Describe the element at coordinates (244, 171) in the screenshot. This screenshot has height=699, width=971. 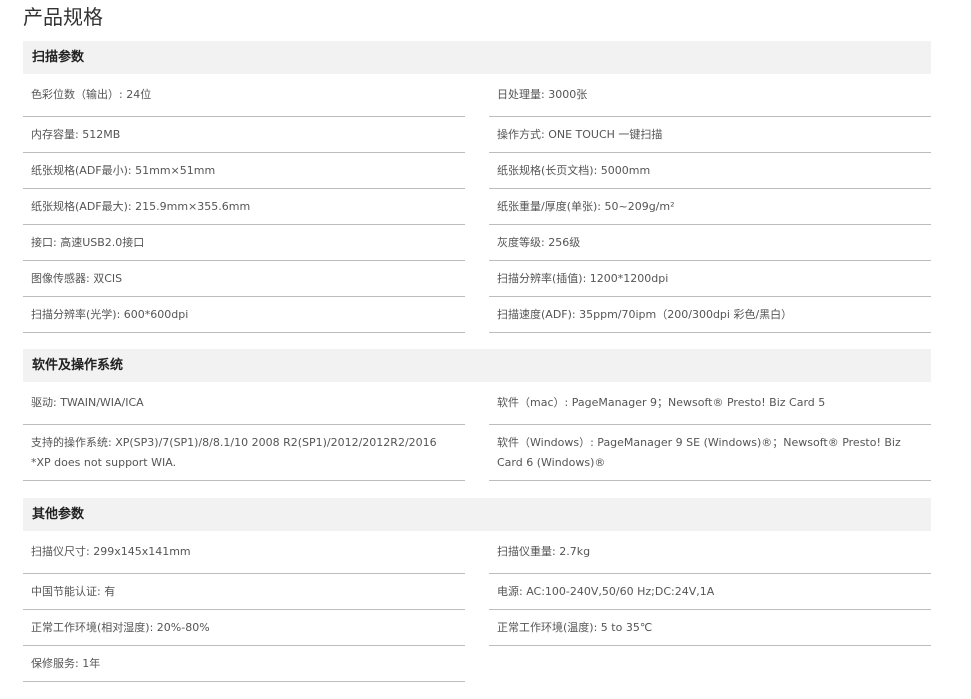
I see `spec-item: 纸张规格(ADF最小): 51mm×51mm` at that location.